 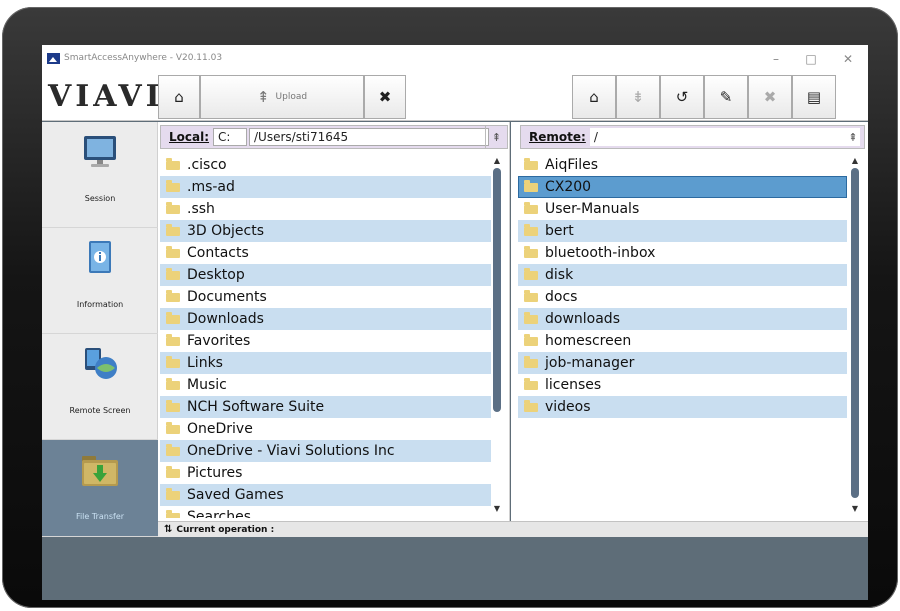 What do you see at coordinates (325, 341) in the screenshot?
I see `list-item: Favorites` at bounding box center [325, 341].